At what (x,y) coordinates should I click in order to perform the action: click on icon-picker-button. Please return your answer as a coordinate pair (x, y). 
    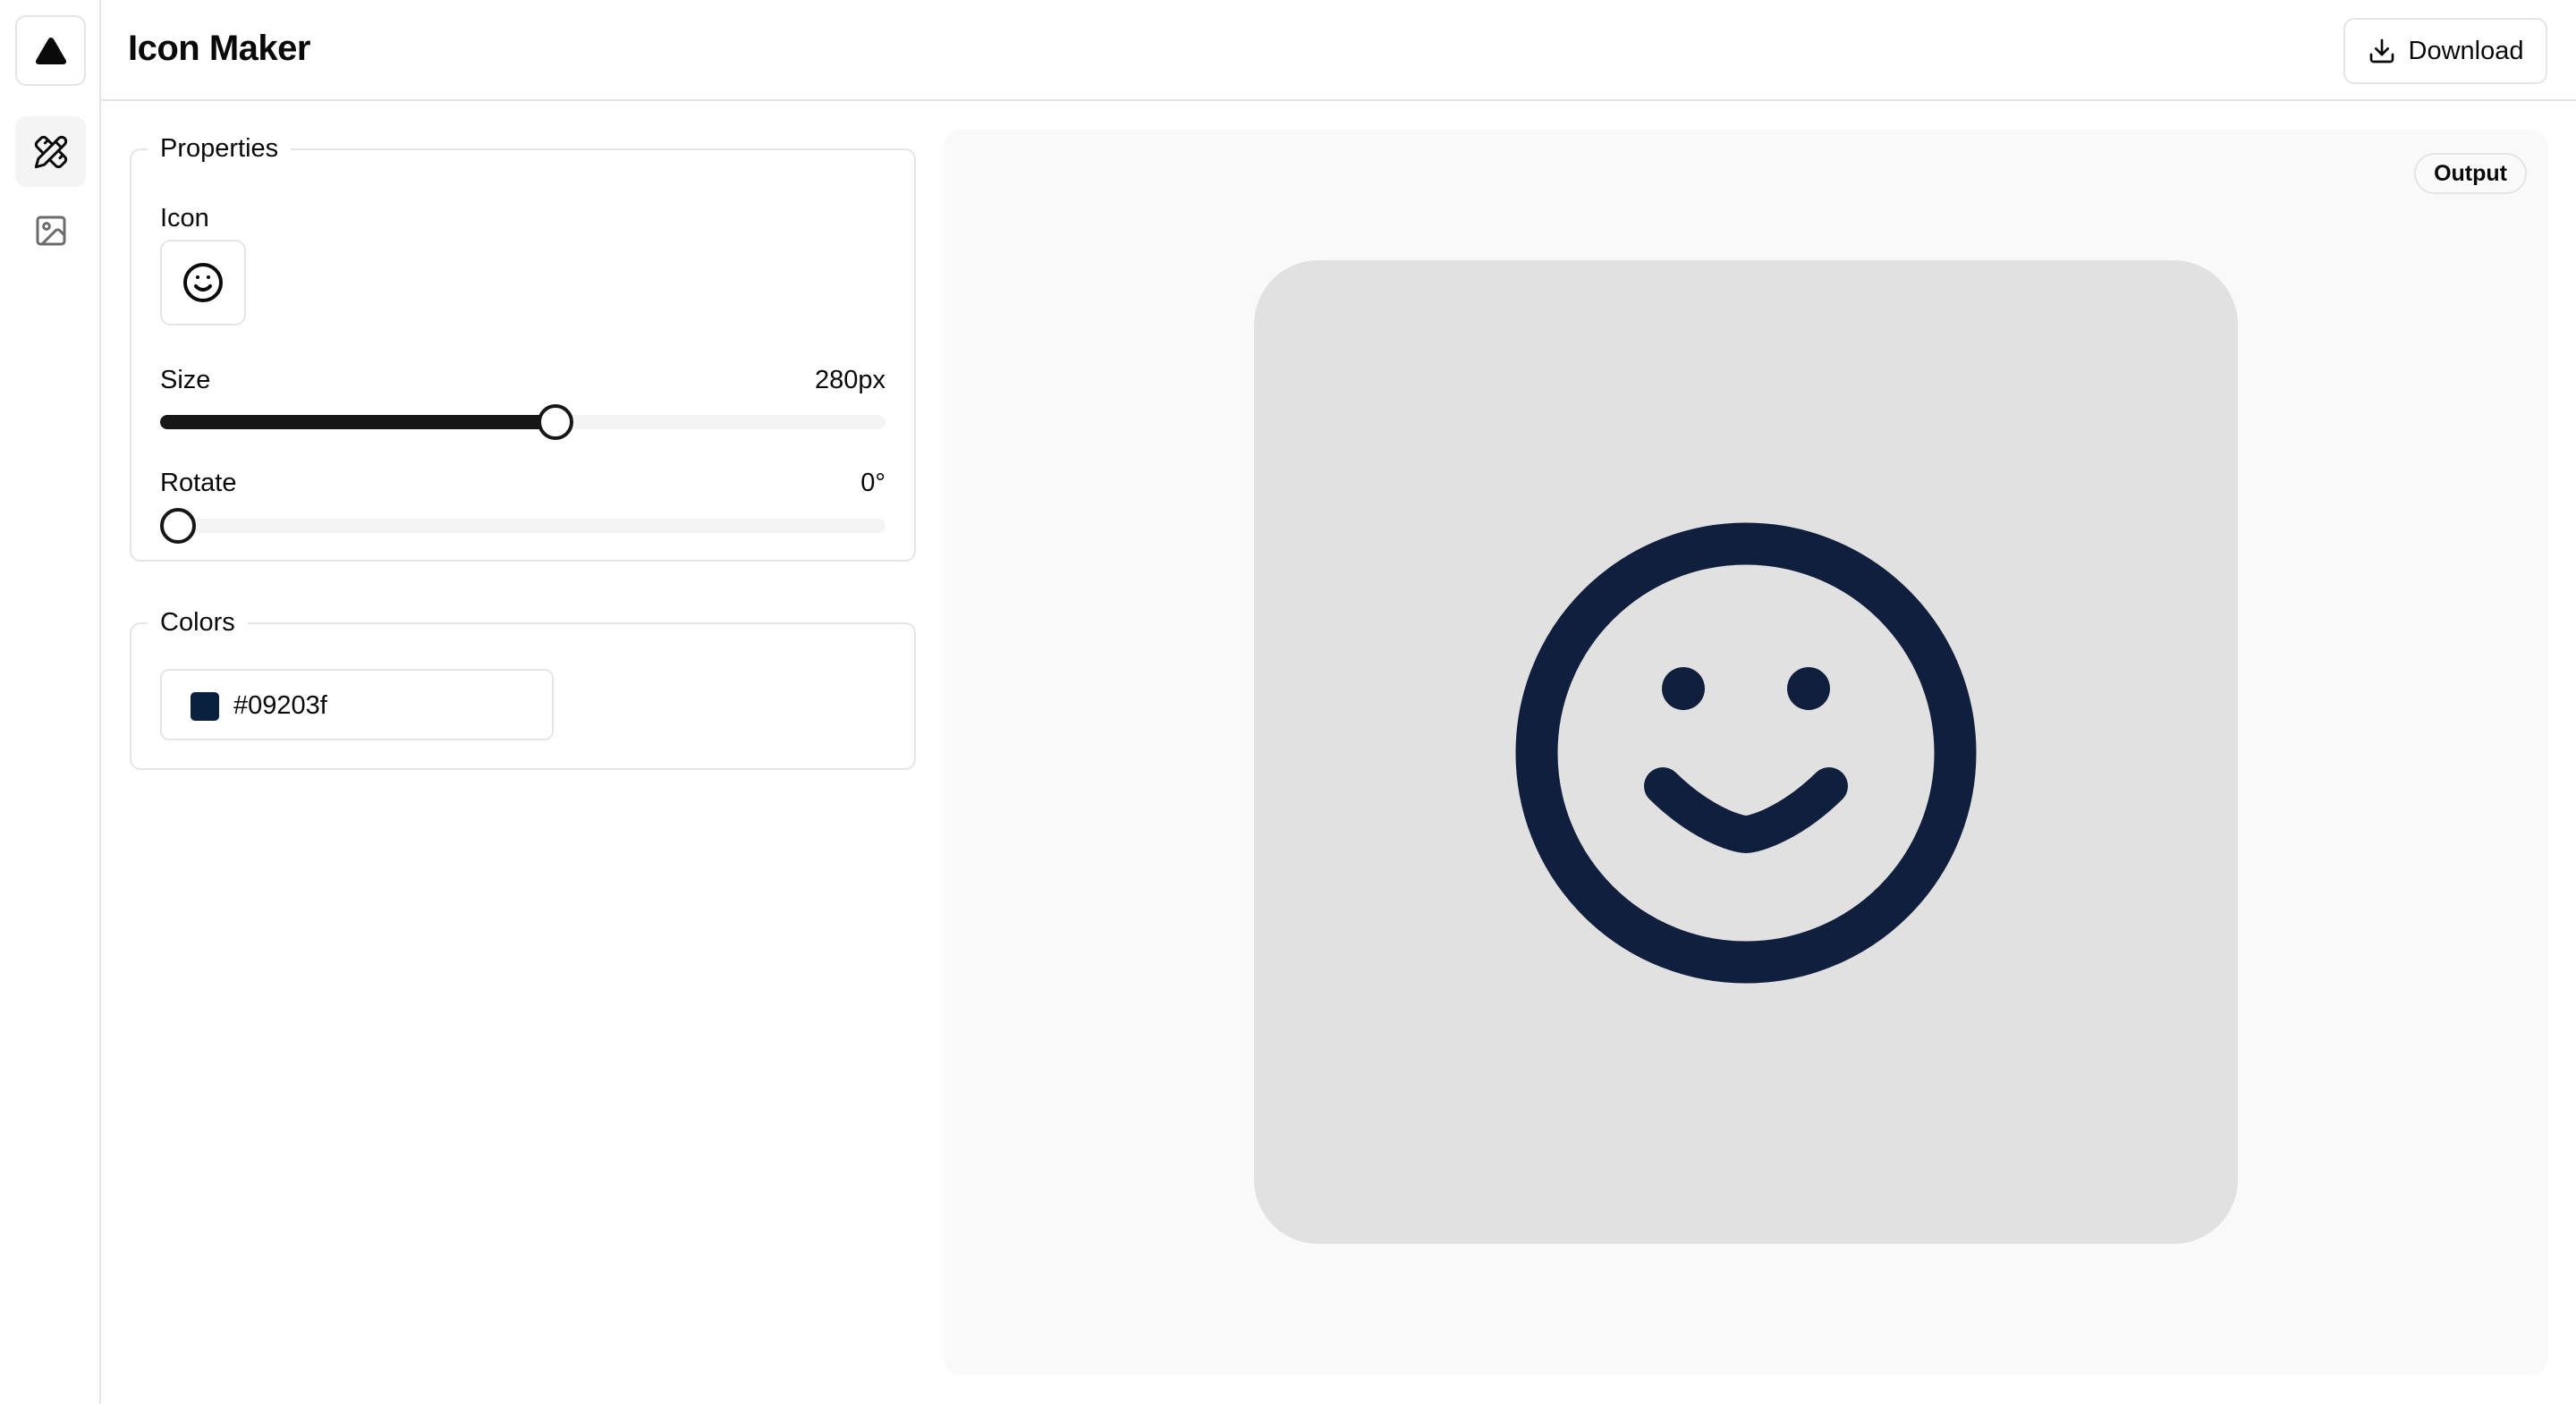
    Looking at the image, I should click on (203, 283).